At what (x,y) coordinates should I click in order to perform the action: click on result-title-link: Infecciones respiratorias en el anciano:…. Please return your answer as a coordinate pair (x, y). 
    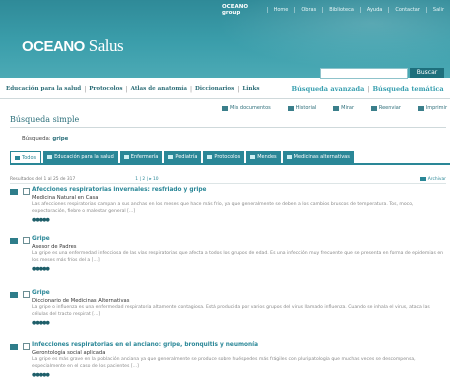
    Looking at the image, I should click on (145, 345).